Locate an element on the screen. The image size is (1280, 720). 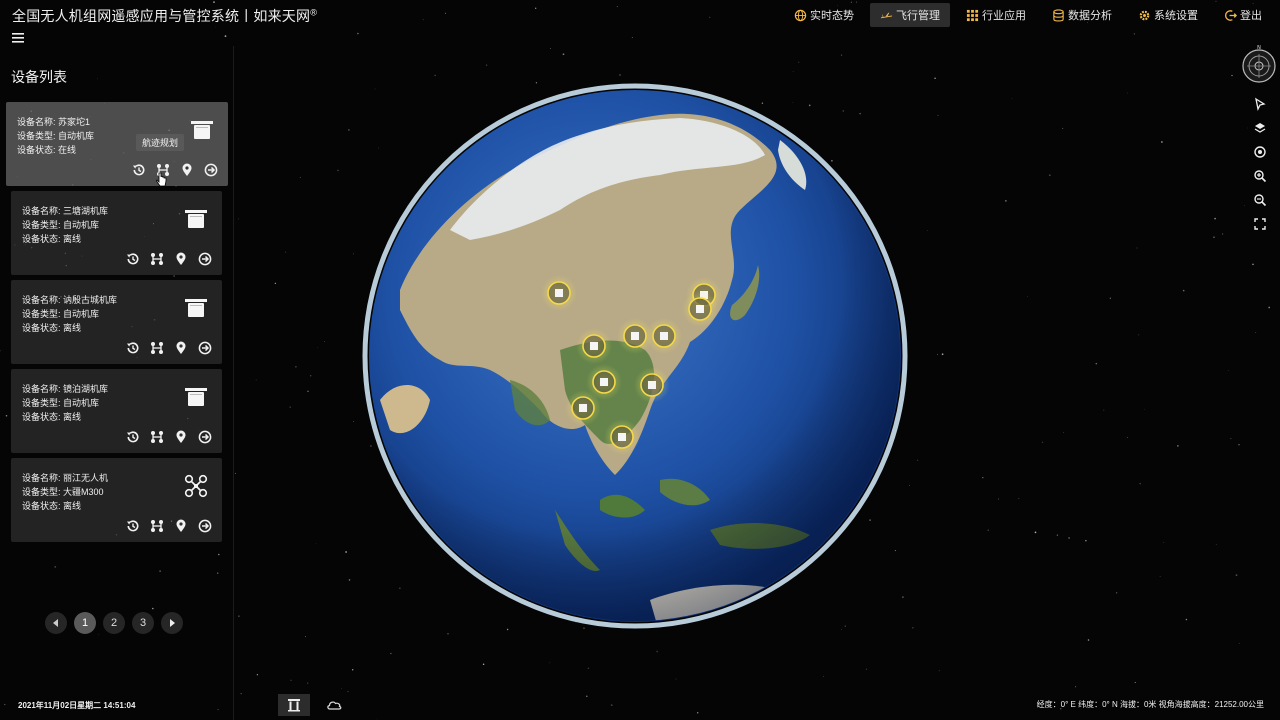
fullscreen-button is located at coordinates (1260, 224).